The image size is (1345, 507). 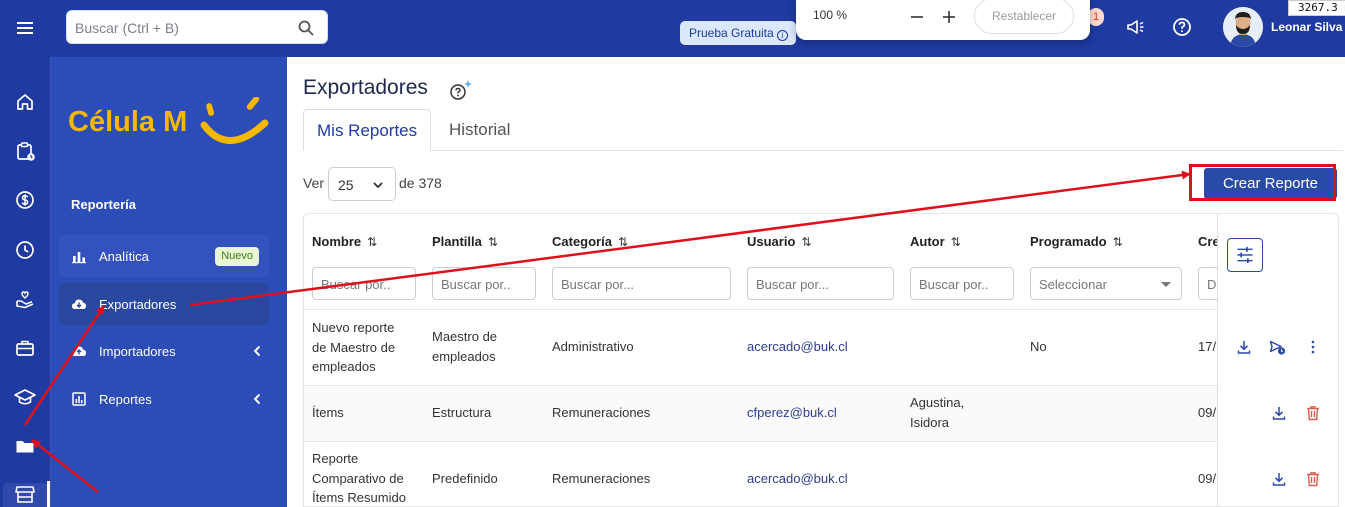 I want to click on global-search, so click(x=197, y=27).